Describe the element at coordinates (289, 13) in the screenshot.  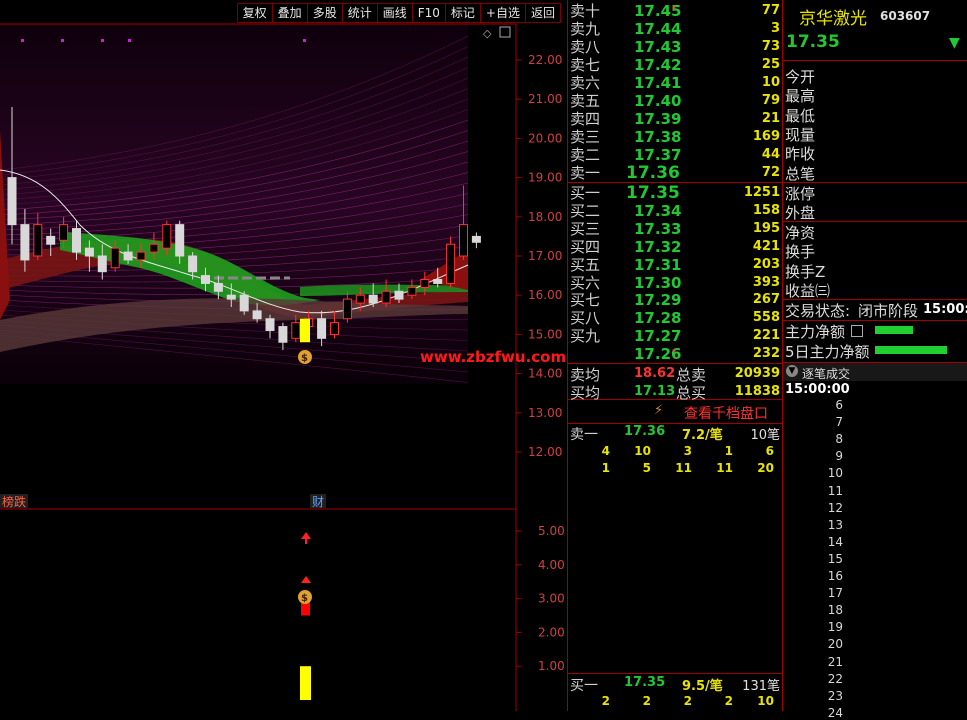
I see `toolbar-button-1: 叠加` at that location.